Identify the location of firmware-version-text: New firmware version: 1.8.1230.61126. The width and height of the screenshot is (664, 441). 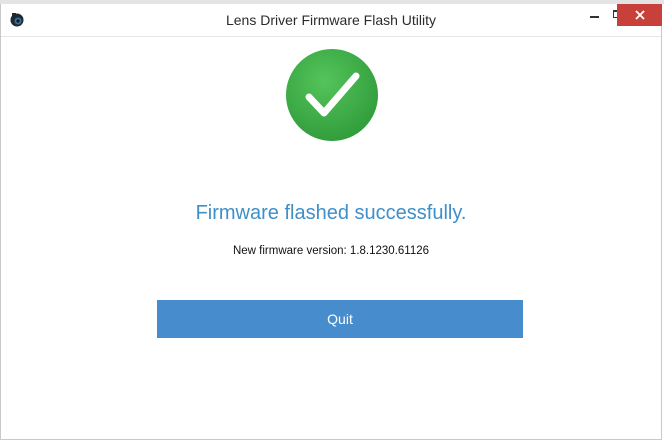
(331, 251).